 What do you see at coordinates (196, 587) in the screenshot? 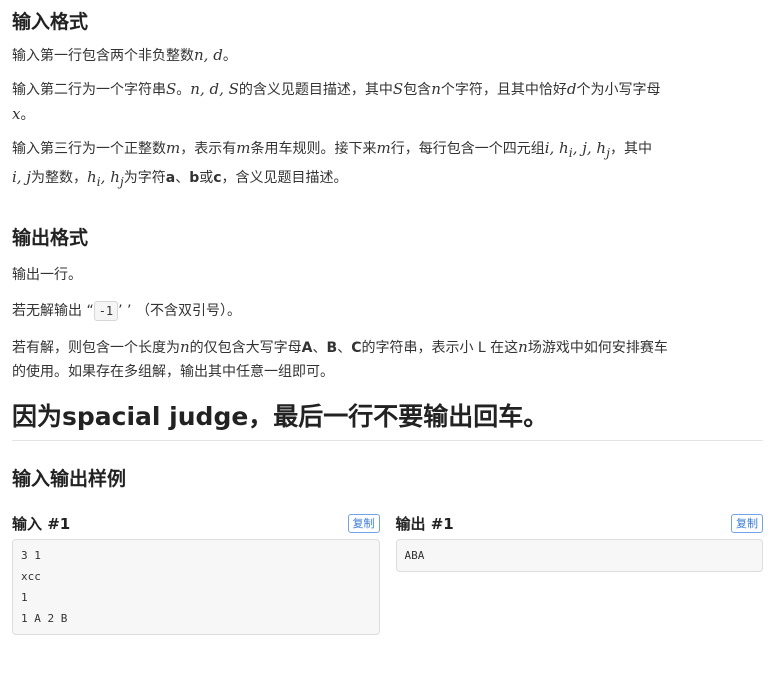
I see `sample-input-content: 3 1 xcc 1 1 A 2 B` at bounding box center [196, 587].